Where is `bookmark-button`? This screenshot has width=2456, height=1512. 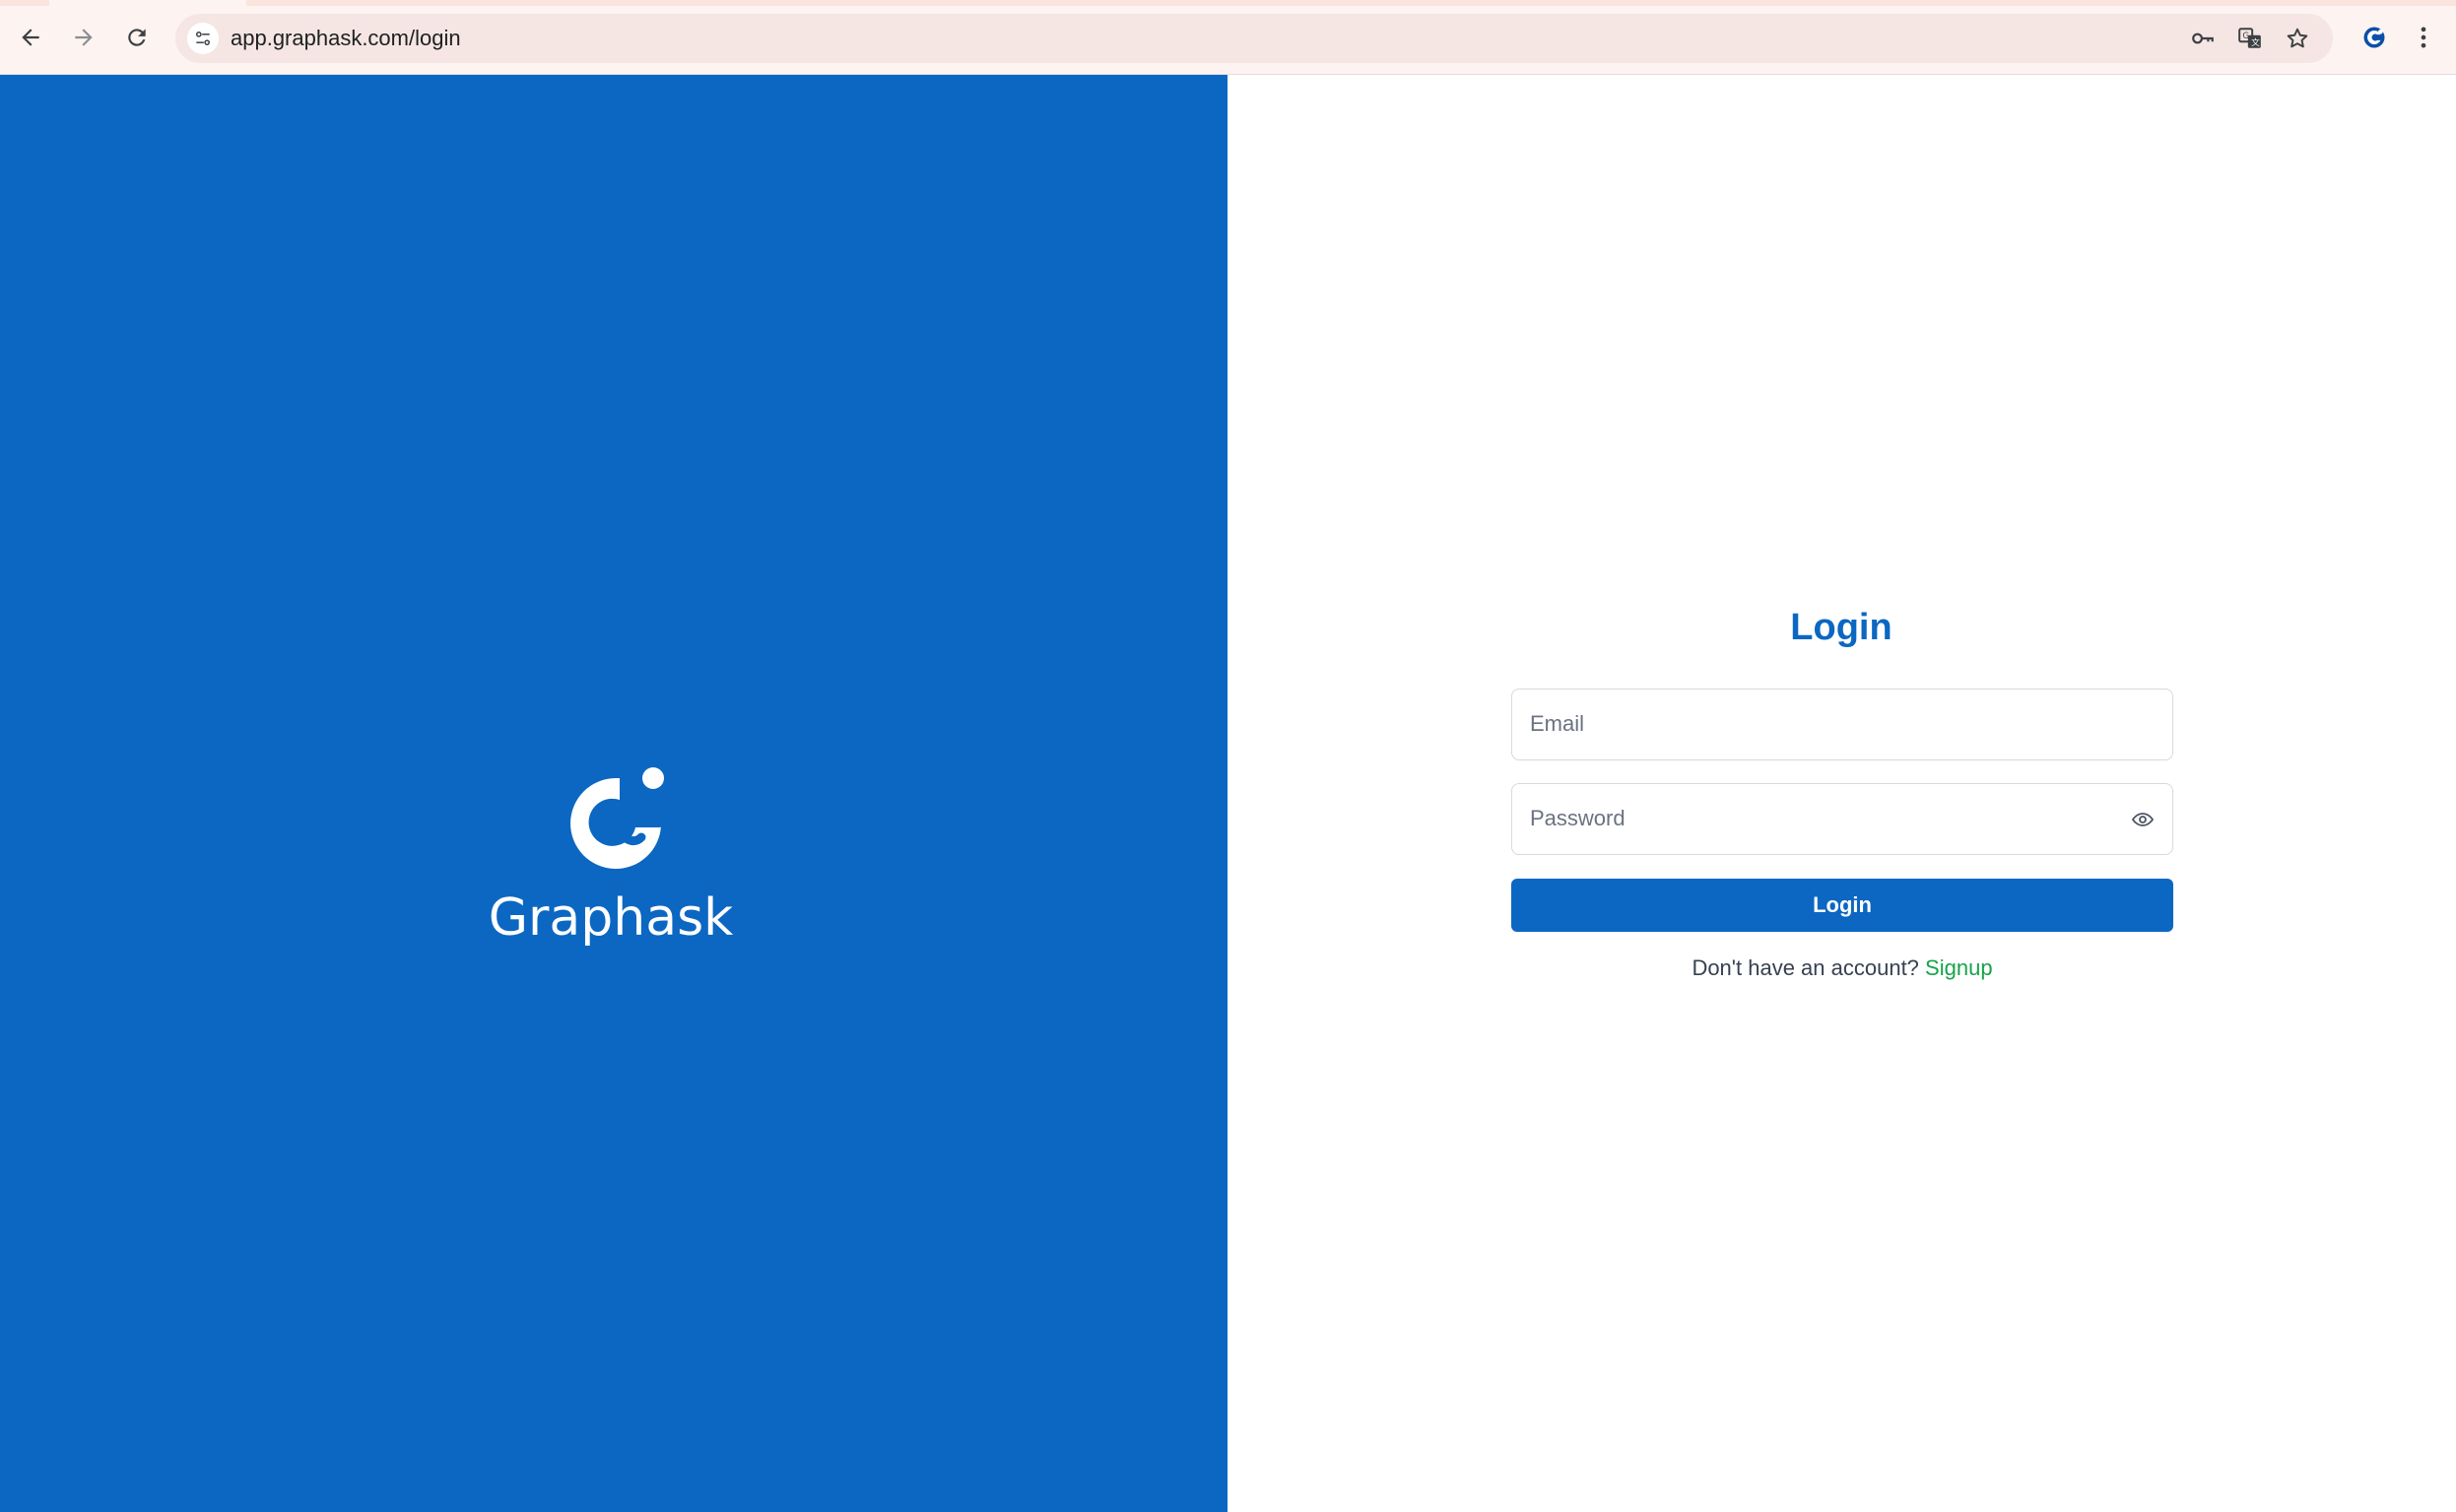
bookmark-button is located at coordinates (2298, 38).